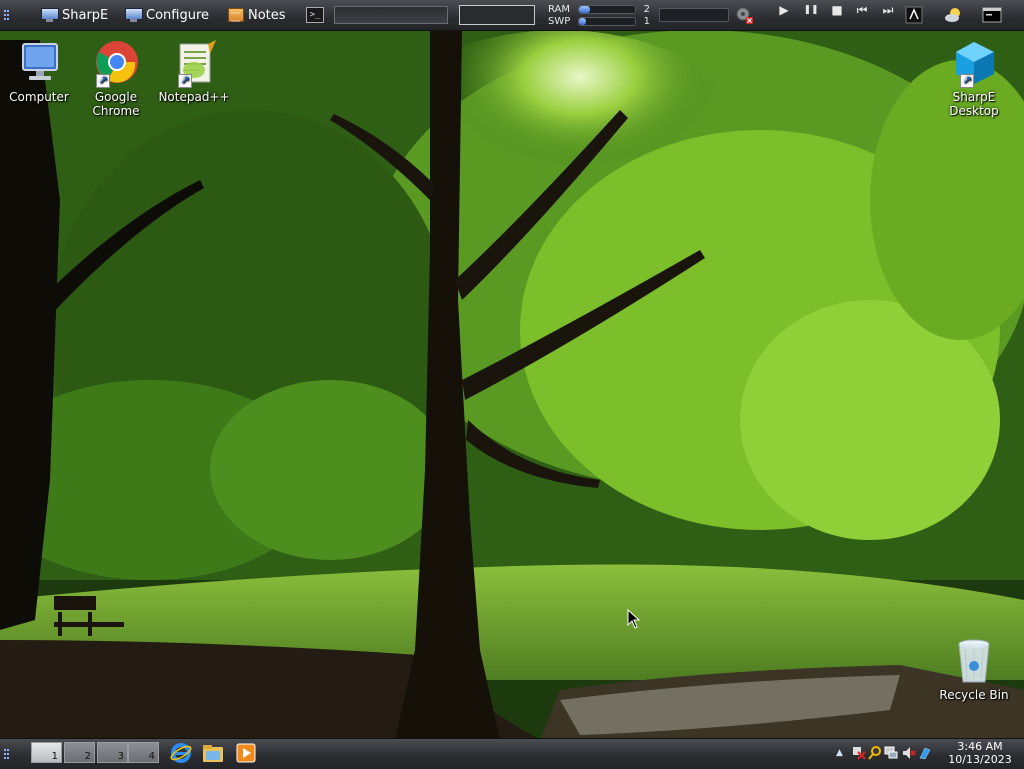 This screenshot has width=1024, height=769. Describe the element at coordinates (143, 752) in the screenshot. I see `workspace-4: 4` at that location.